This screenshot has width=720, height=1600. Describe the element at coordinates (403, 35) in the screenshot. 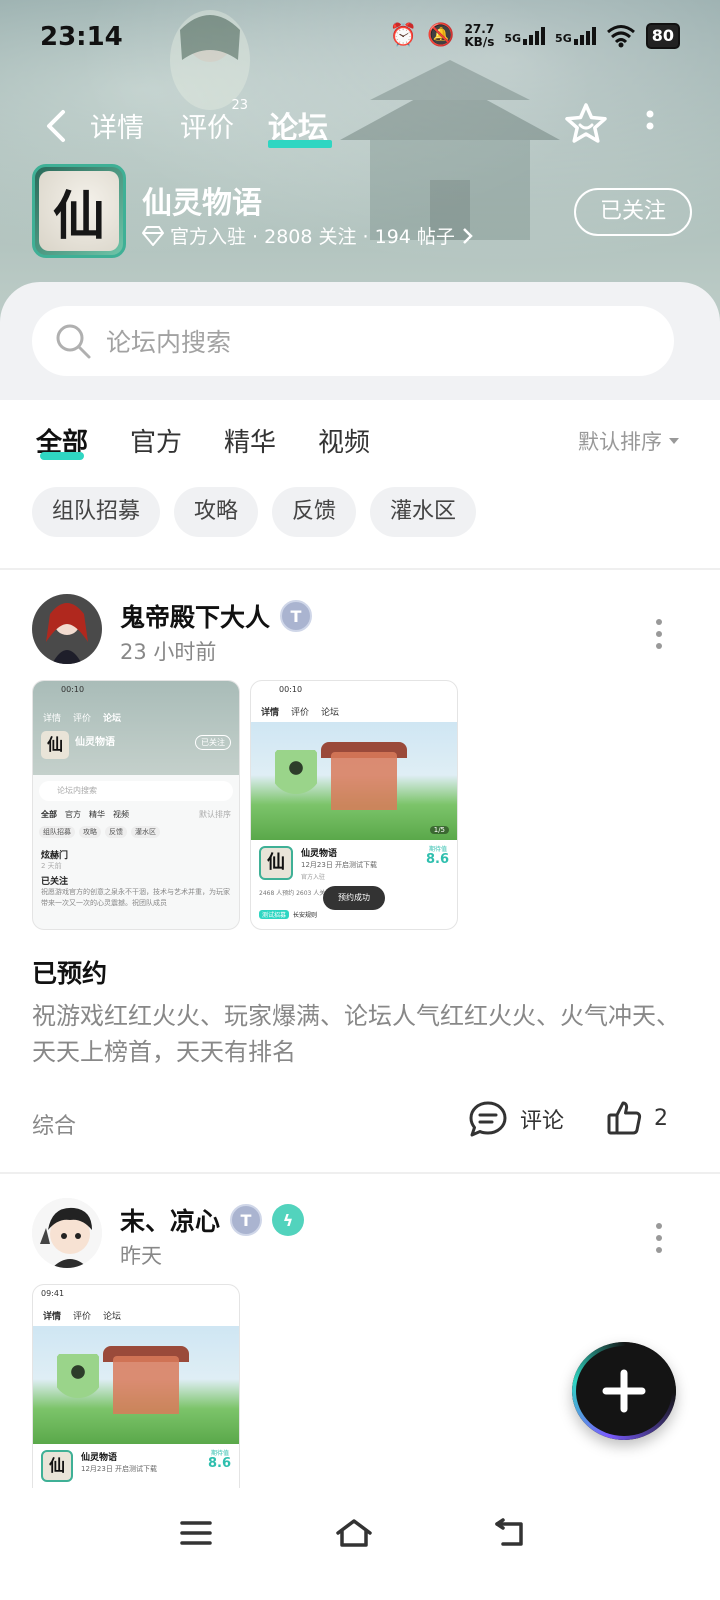

I see `alarm-icon: ⏰` at that location.